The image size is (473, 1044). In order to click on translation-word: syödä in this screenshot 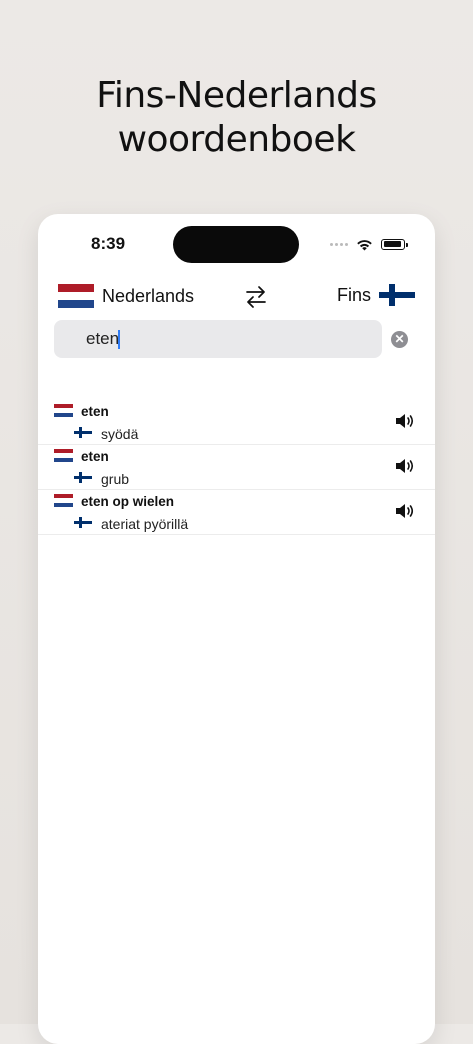, I will do `click(120, 434)`.